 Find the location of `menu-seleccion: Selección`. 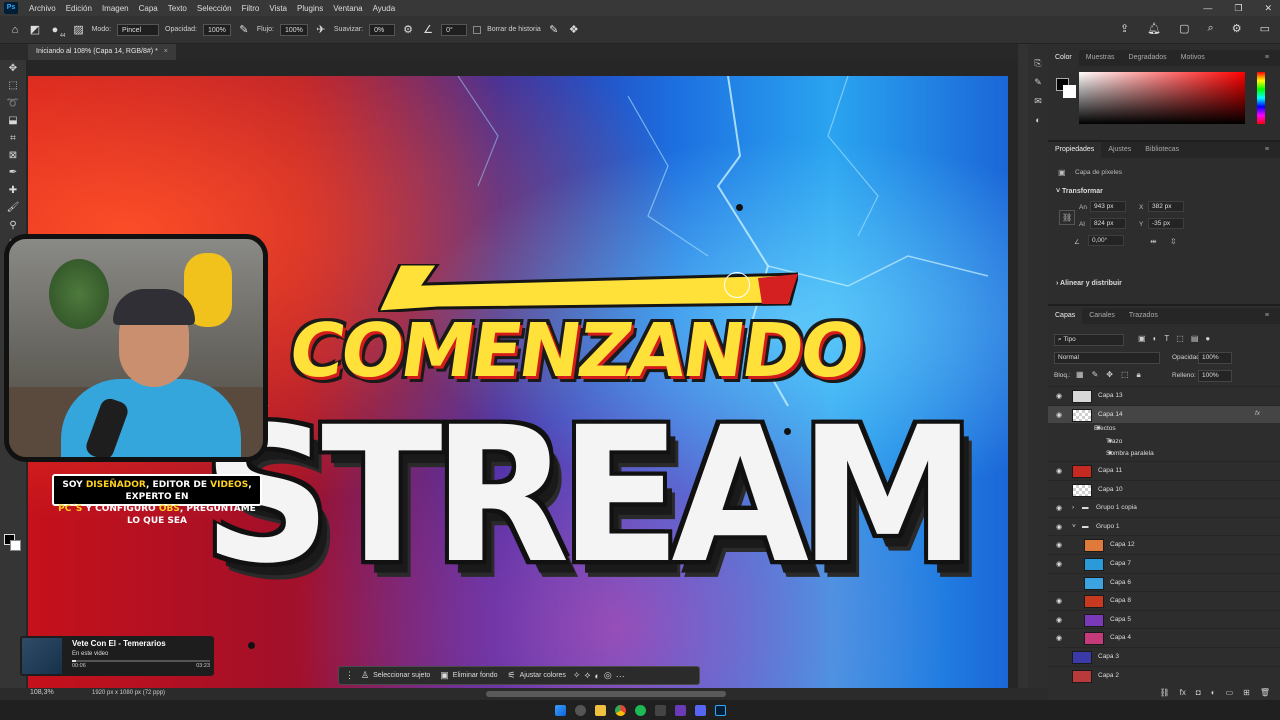

menu-seleccion: Selección is located at coordinates (214, 8).